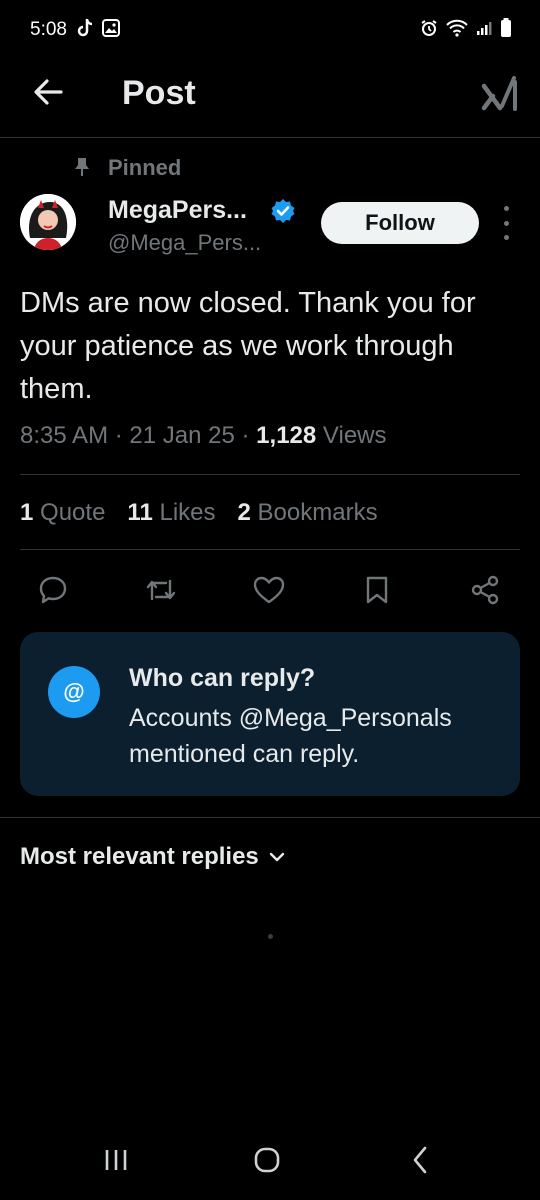 The image size is (540, 1200). I want to click on pinned-label: Pinned, so click(145, 167).